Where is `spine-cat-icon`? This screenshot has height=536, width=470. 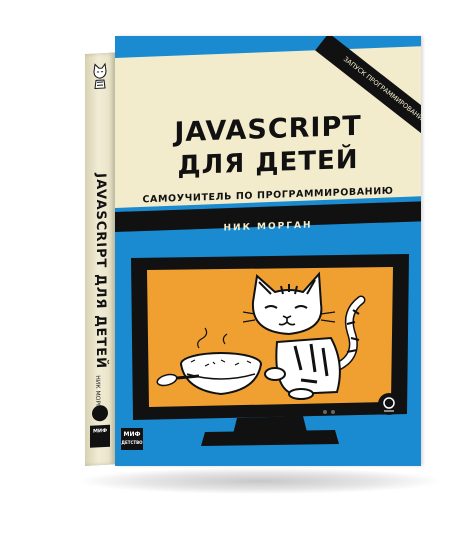 spine-cat-icon is located at coordinates (100, 76).